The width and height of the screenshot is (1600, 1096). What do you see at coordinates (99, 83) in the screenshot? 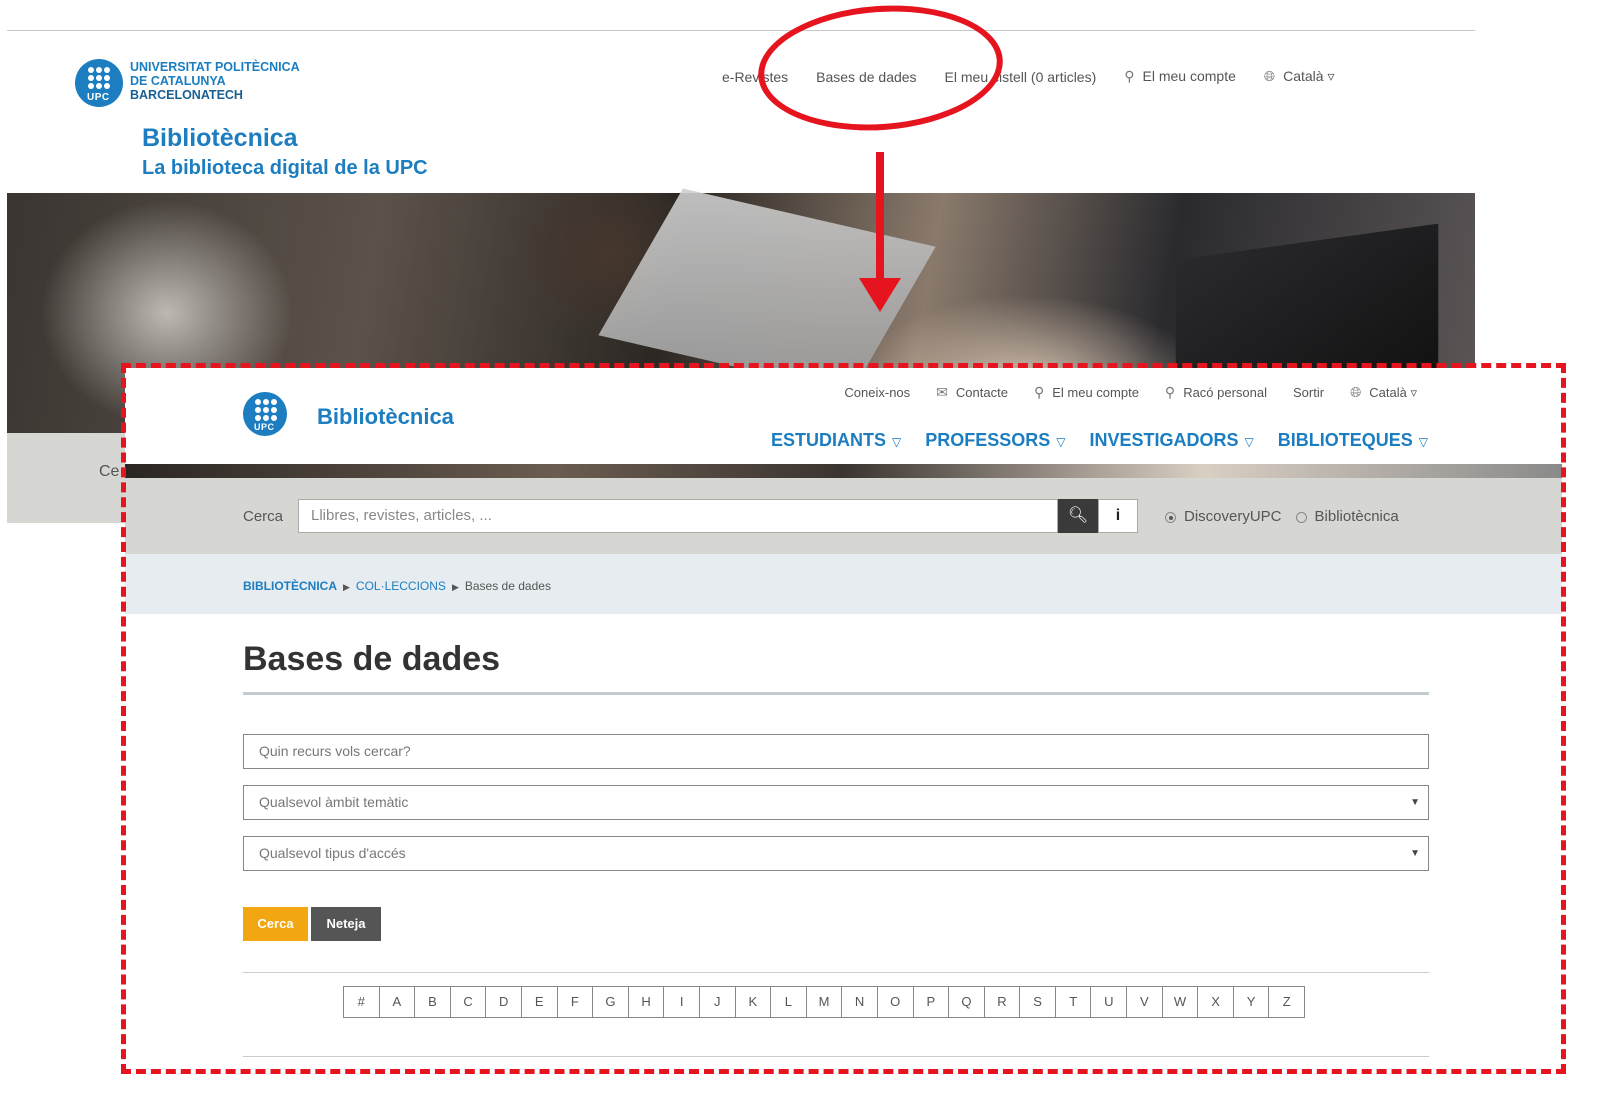
I see `upc-logo: UPC` at bounding box center [99, 83].